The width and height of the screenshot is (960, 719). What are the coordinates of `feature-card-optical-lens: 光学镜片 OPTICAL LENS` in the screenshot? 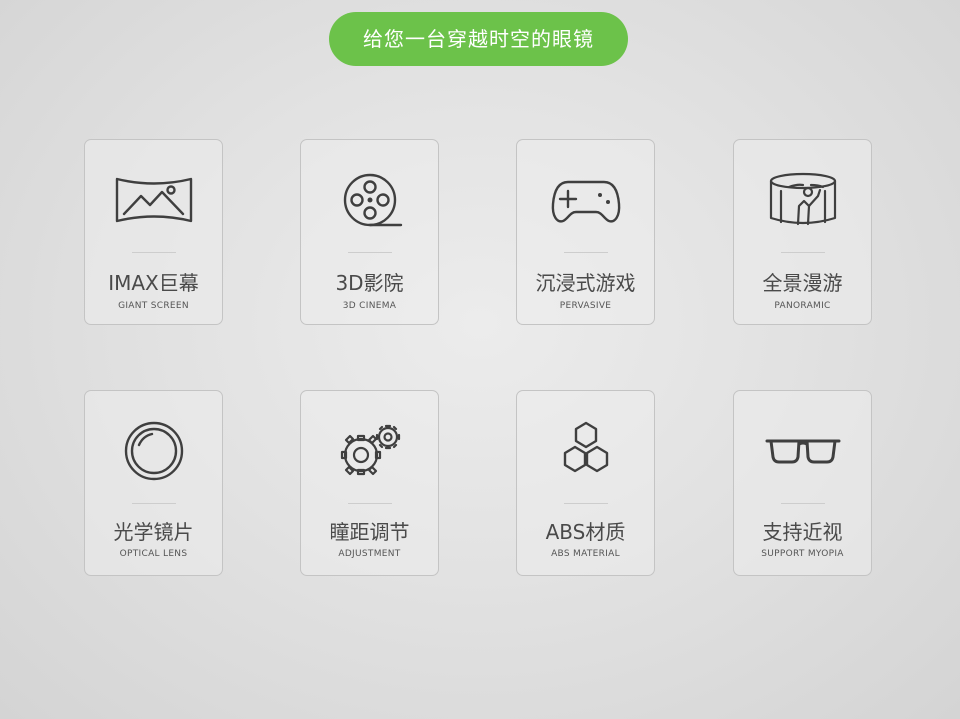 It's located at (153, 483).